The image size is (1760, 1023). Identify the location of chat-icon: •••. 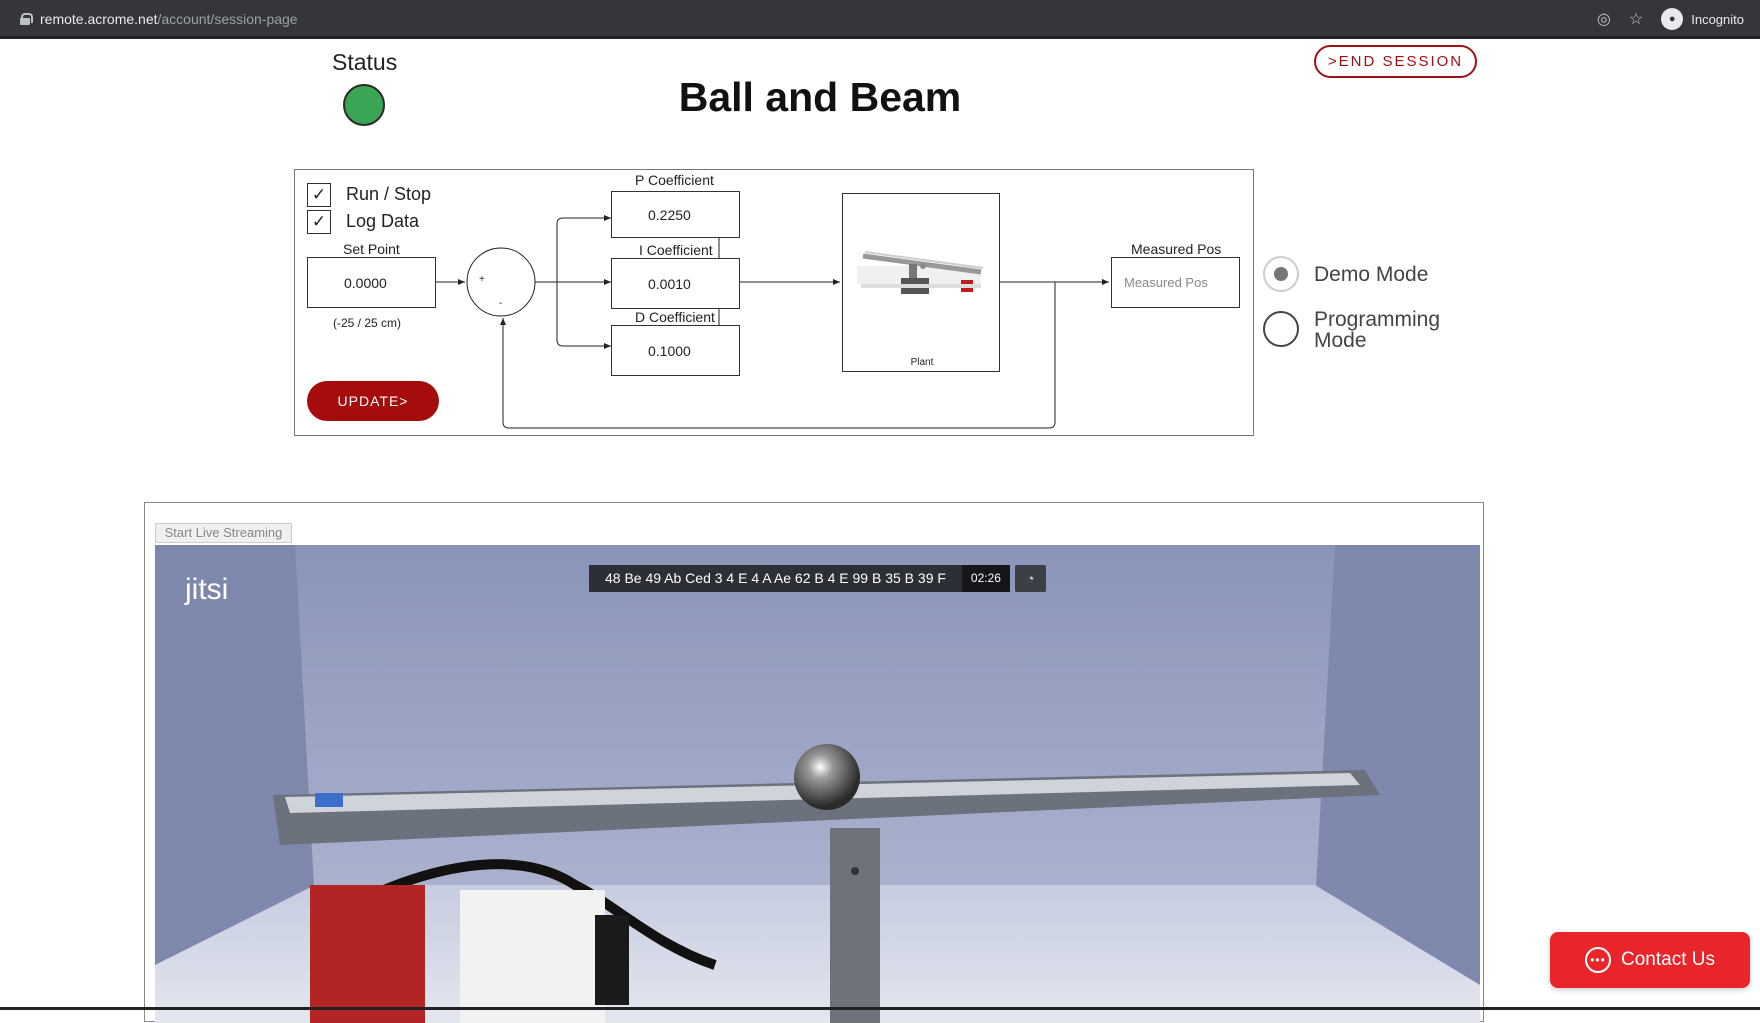
(1598, 960).